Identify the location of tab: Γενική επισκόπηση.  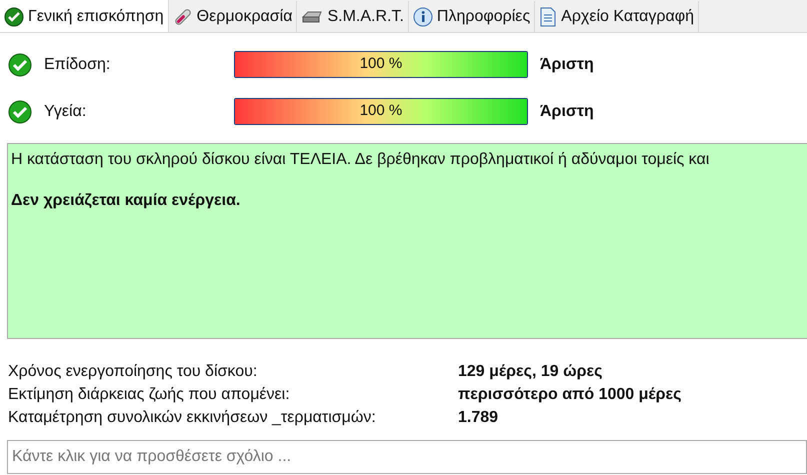
(84, 16).